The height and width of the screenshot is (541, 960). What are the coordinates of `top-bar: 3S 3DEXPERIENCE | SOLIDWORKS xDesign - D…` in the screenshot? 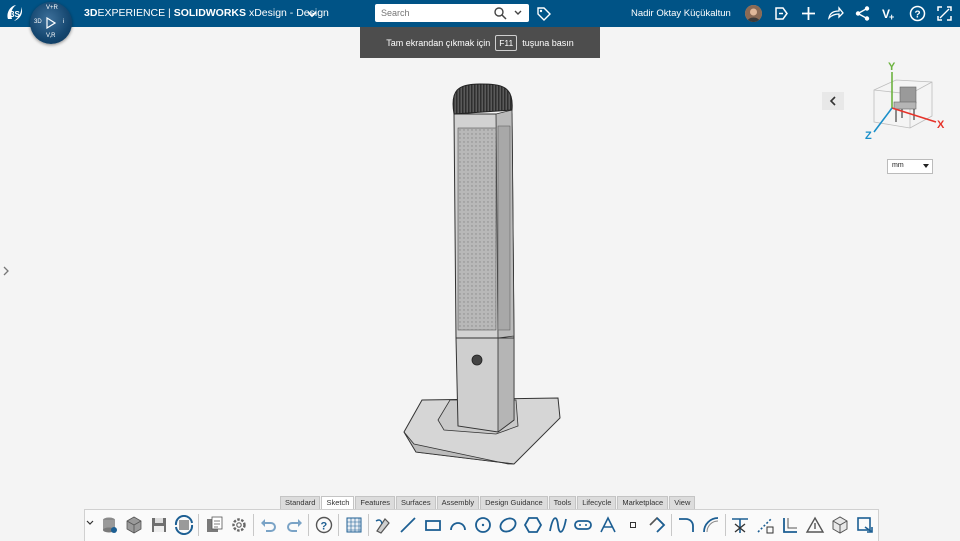 It's located at (480, 13).